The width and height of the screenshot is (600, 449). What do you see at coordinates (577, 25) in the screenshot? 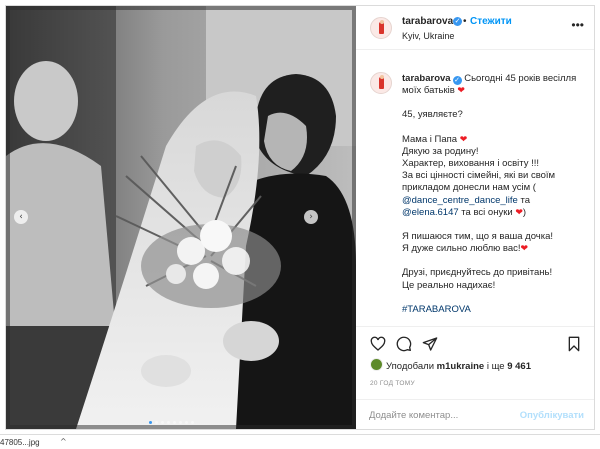
I see `more-horizontal-icon: •••` at bounding box center [577, 25].